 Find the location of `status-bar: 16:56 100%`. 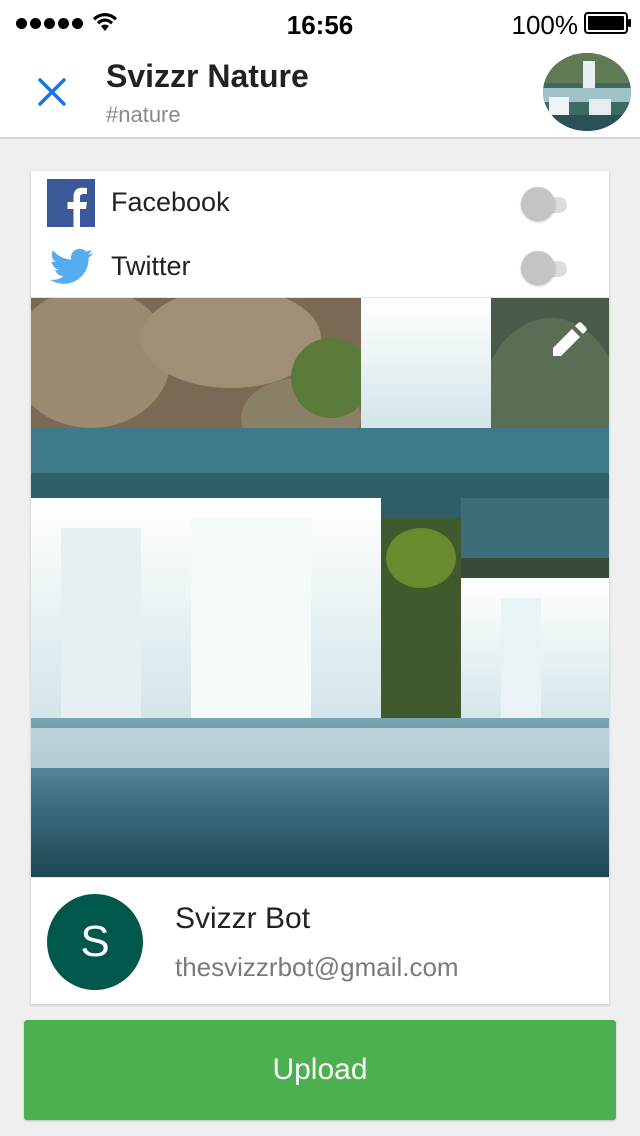

status-bar: 16:56 100% is located at coordinates (320, 24).